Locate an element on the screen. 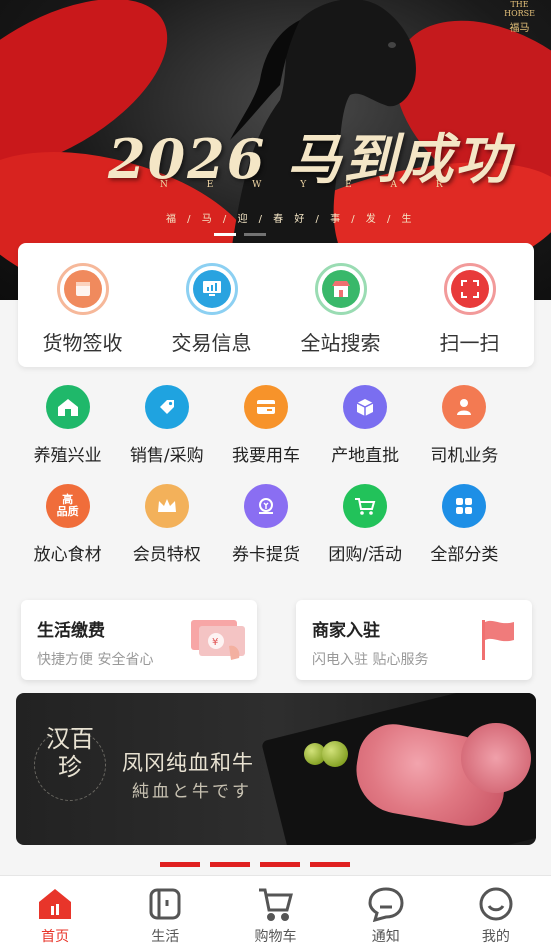 This screenshot has height=951, width=551. category-car: 我要用车 is located at coordinates (265, 425).